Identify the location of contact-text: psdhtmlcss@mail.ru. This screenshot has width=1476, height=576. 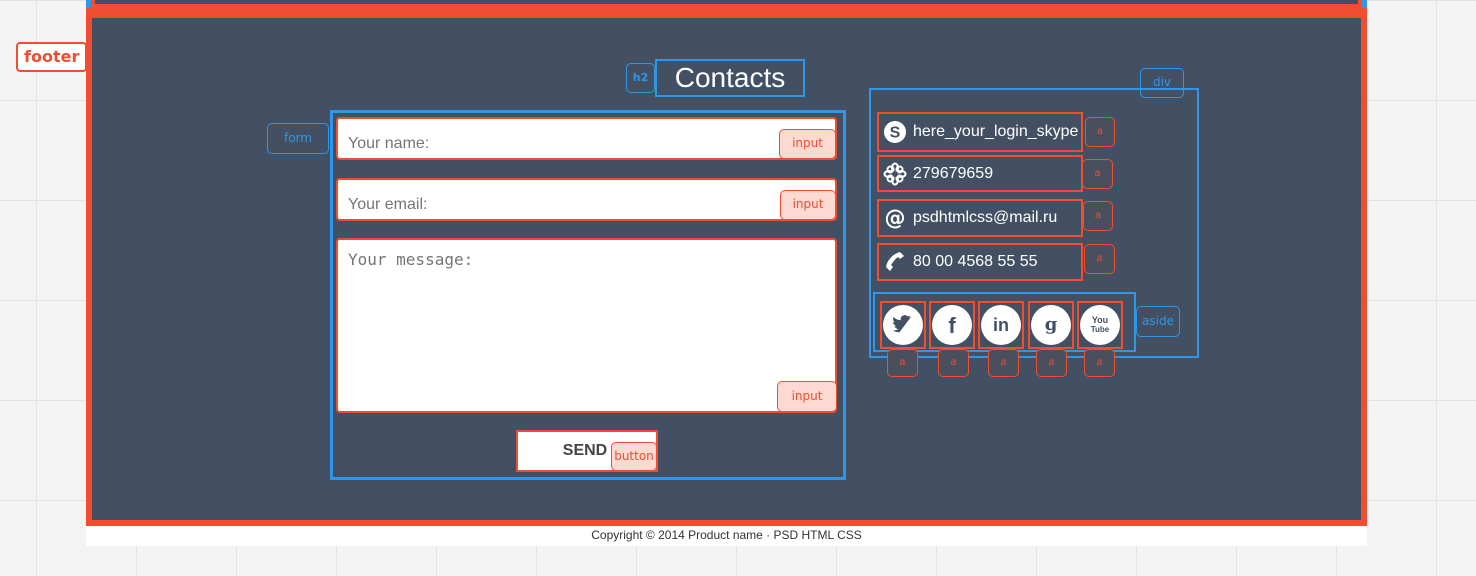
(985, 217).